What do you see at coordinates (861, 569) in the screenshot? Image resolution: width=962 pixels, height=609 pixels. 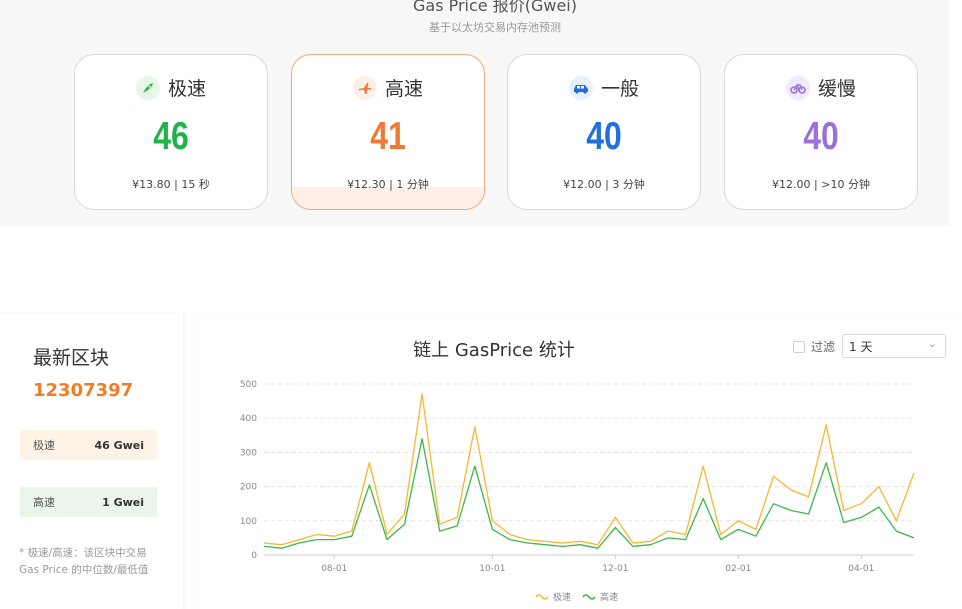 I see `x-tick-label: 04-01` at bounding box center [861, 569].